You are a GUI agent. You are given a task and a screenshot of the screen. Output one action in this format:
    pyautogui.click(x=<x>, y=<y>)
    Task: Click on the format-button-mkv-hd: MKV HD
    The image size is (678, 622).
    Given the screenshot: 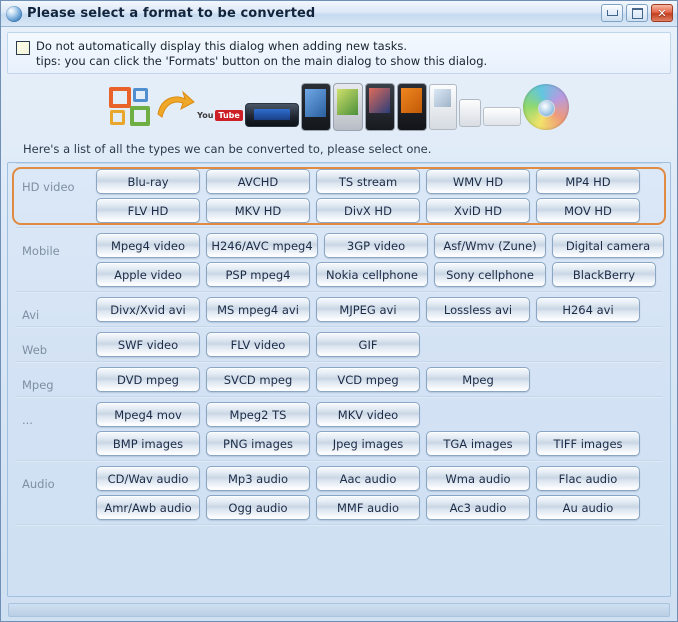 What is the action you would take?
    pyautogui.click(x=258, y=210)
    